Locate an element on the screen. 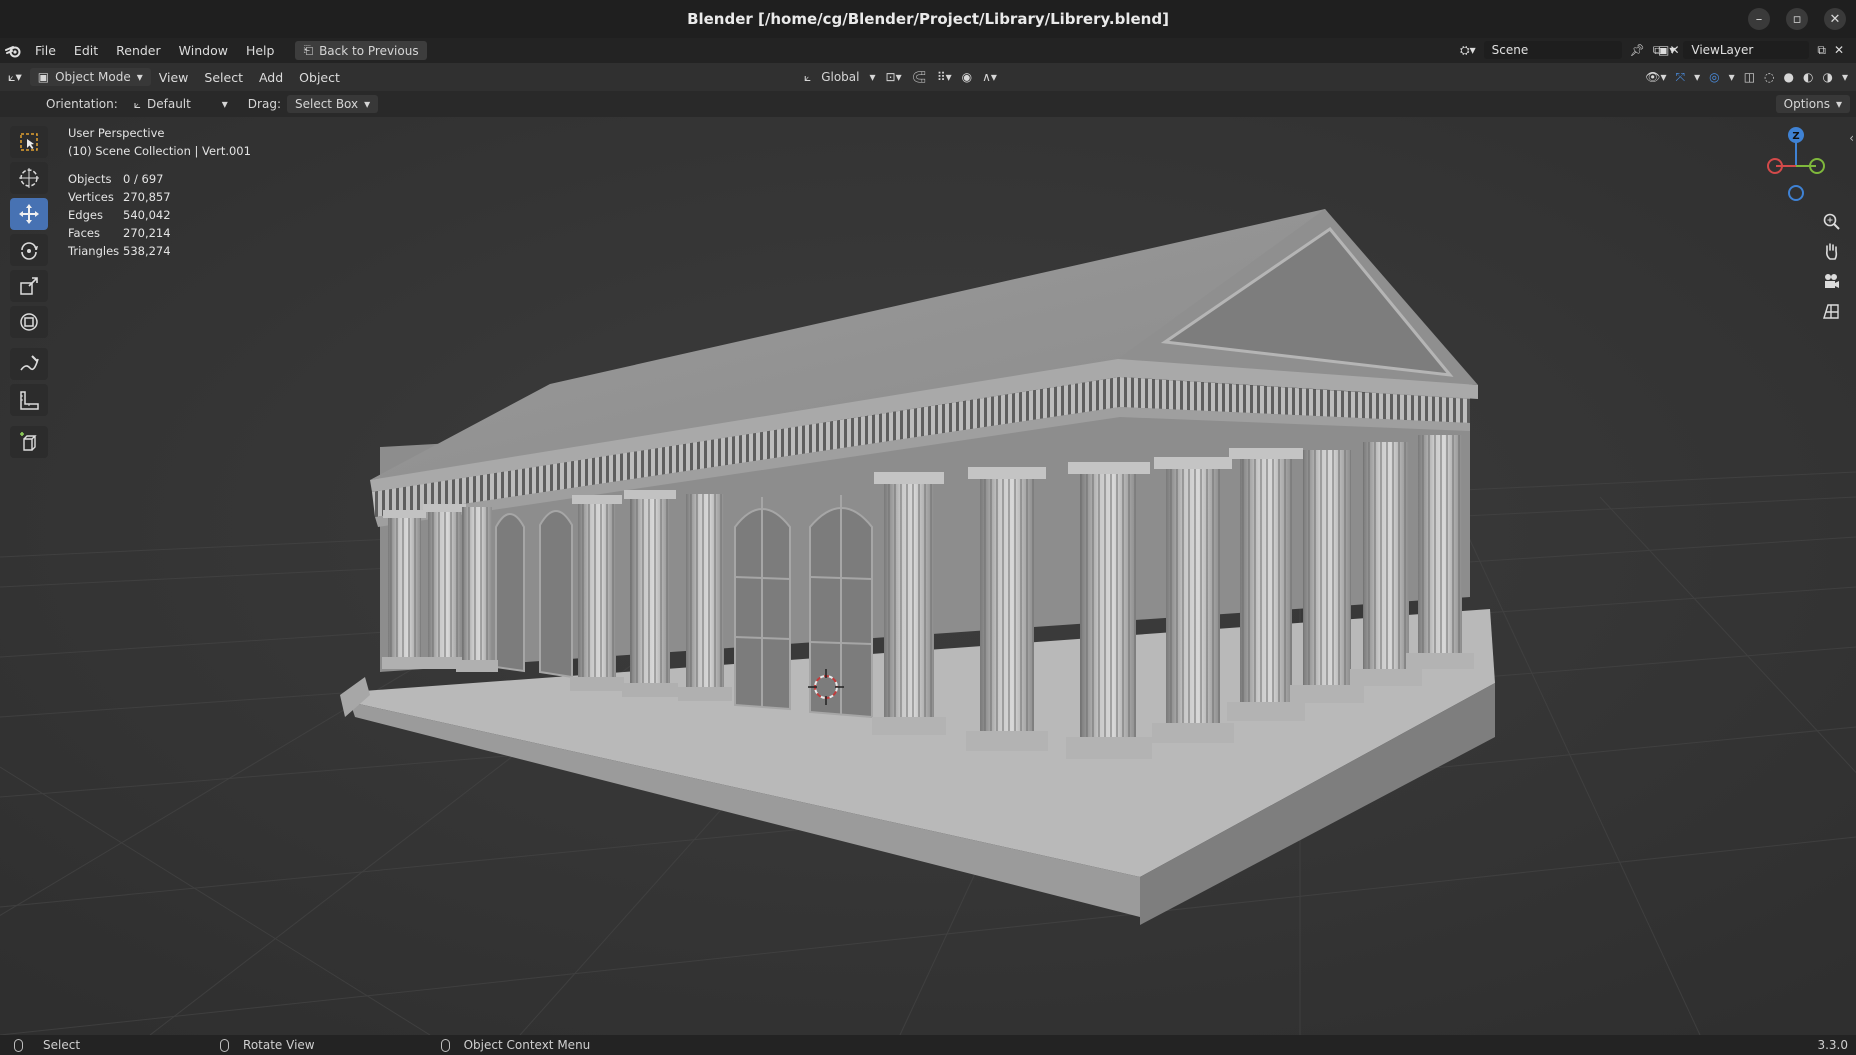 This screenshot has height=1055, width=1856. transform-orientation-dropdown: Global is located at coordinates (840, 77).